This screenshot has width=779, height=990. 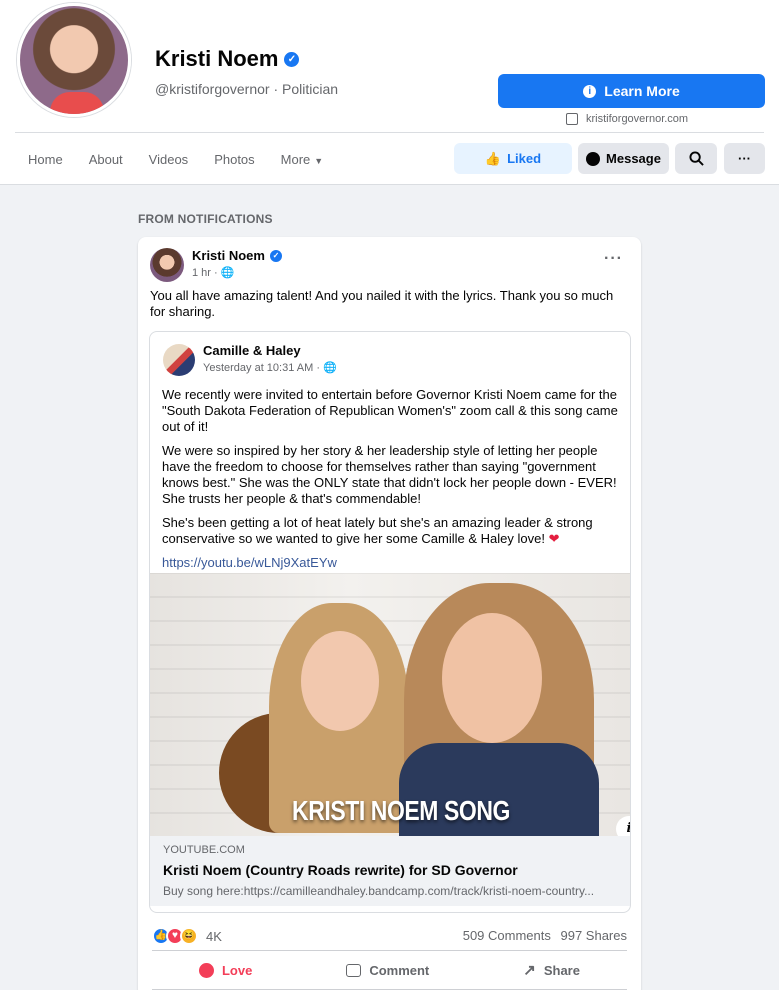 I want to click on love-button: Love, so click(x=225, y=970).